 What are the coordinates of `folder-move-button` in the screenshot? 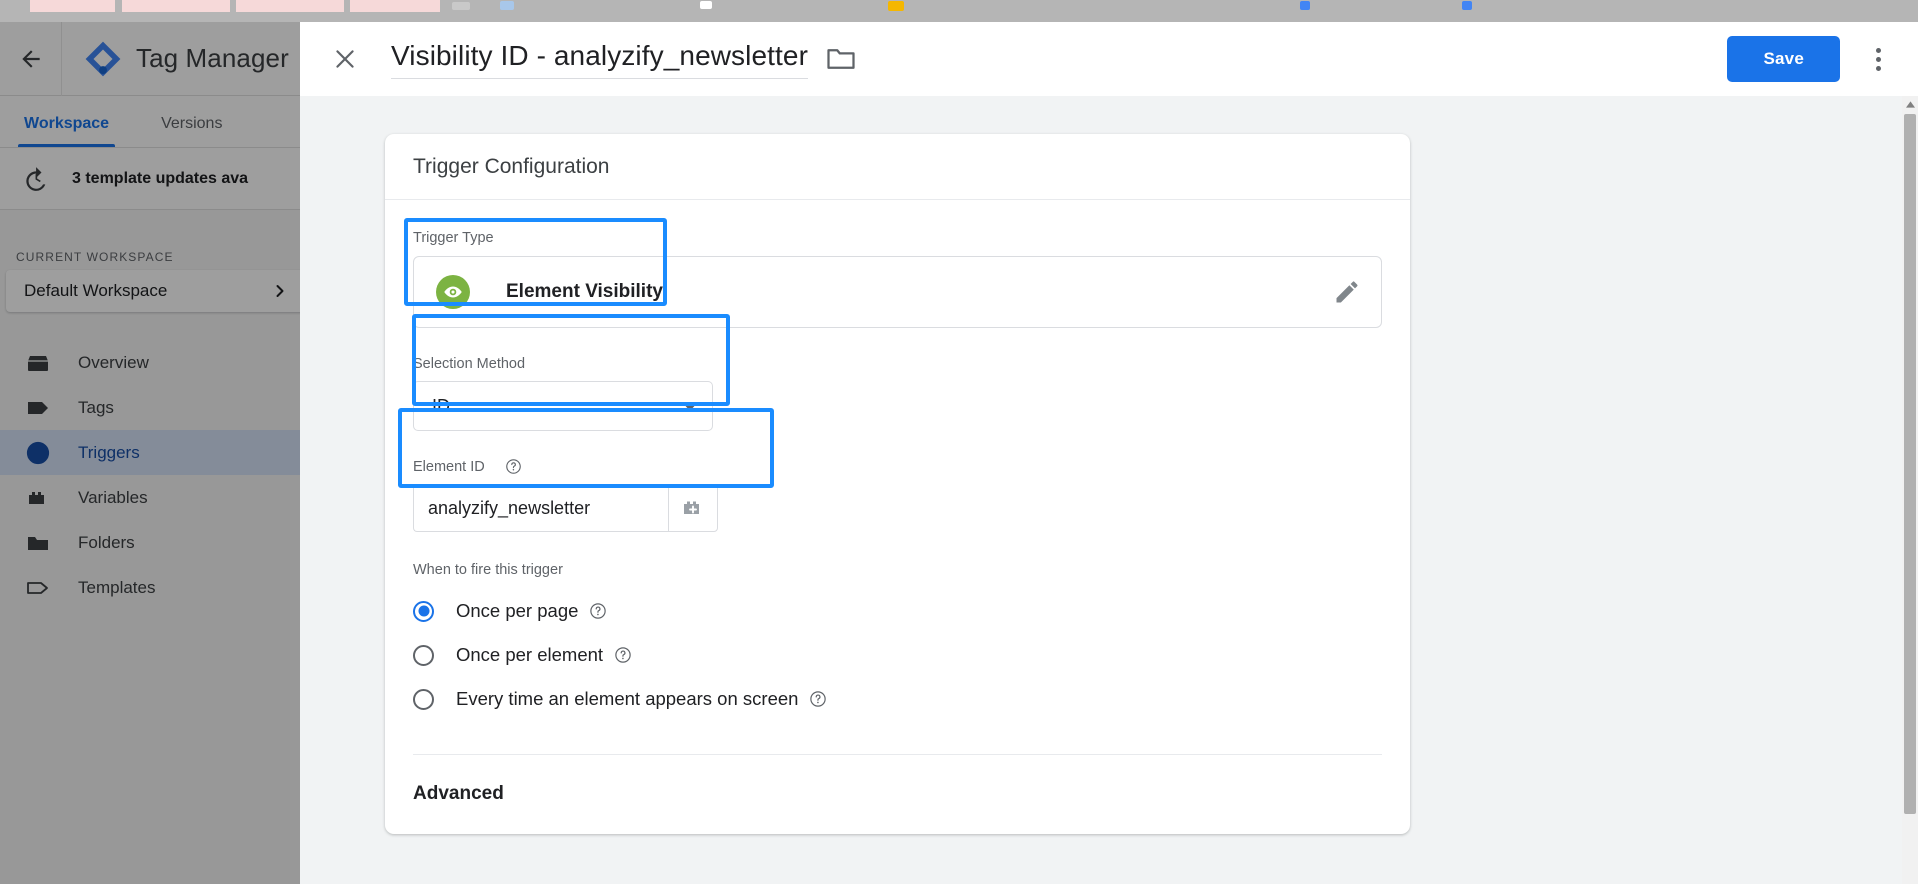 It's located at (841, 59).